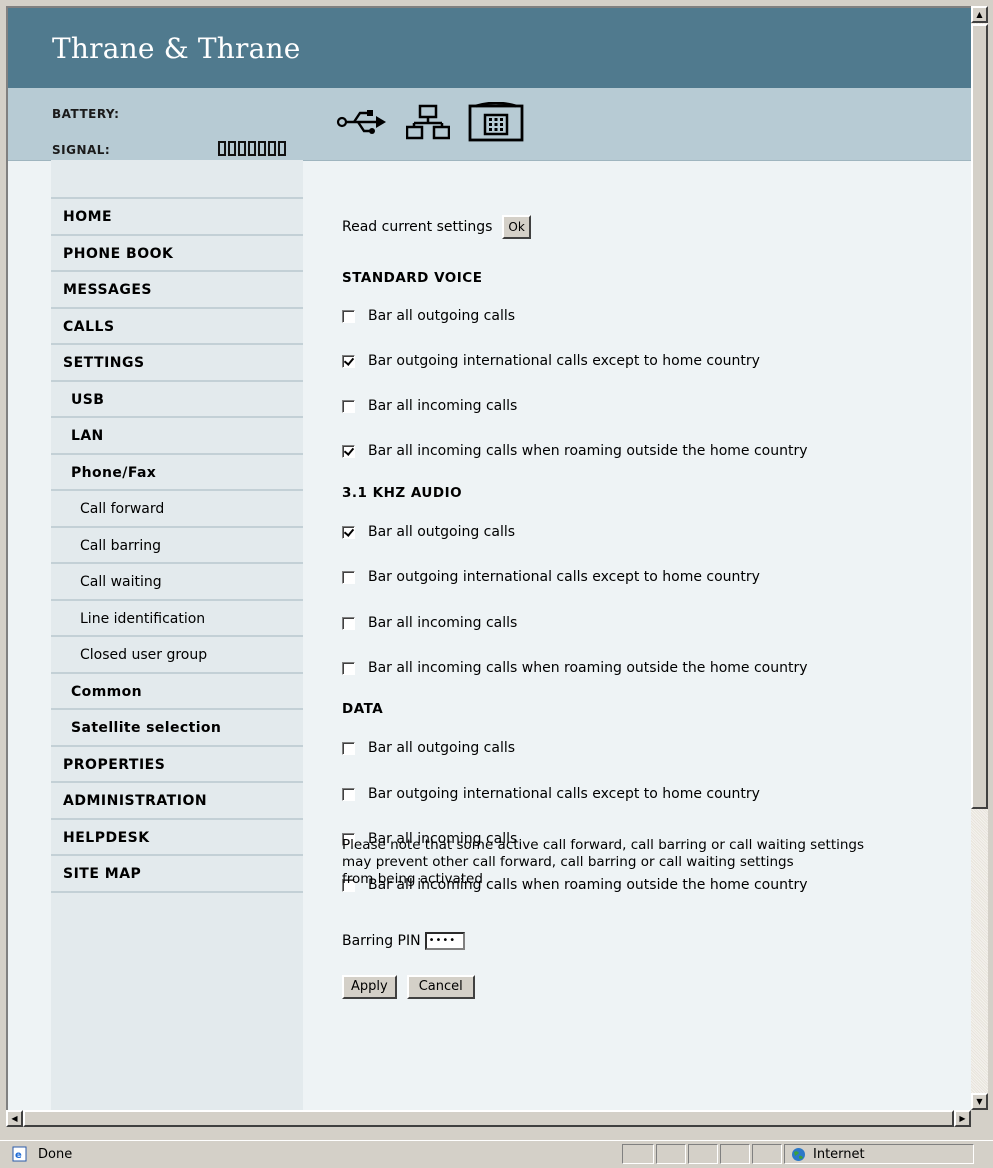 Image resolution: width=993 pixels, height=1168 pixels. I want to click on vertical-scrollbar: ▲ ▼, so click(979, 558).